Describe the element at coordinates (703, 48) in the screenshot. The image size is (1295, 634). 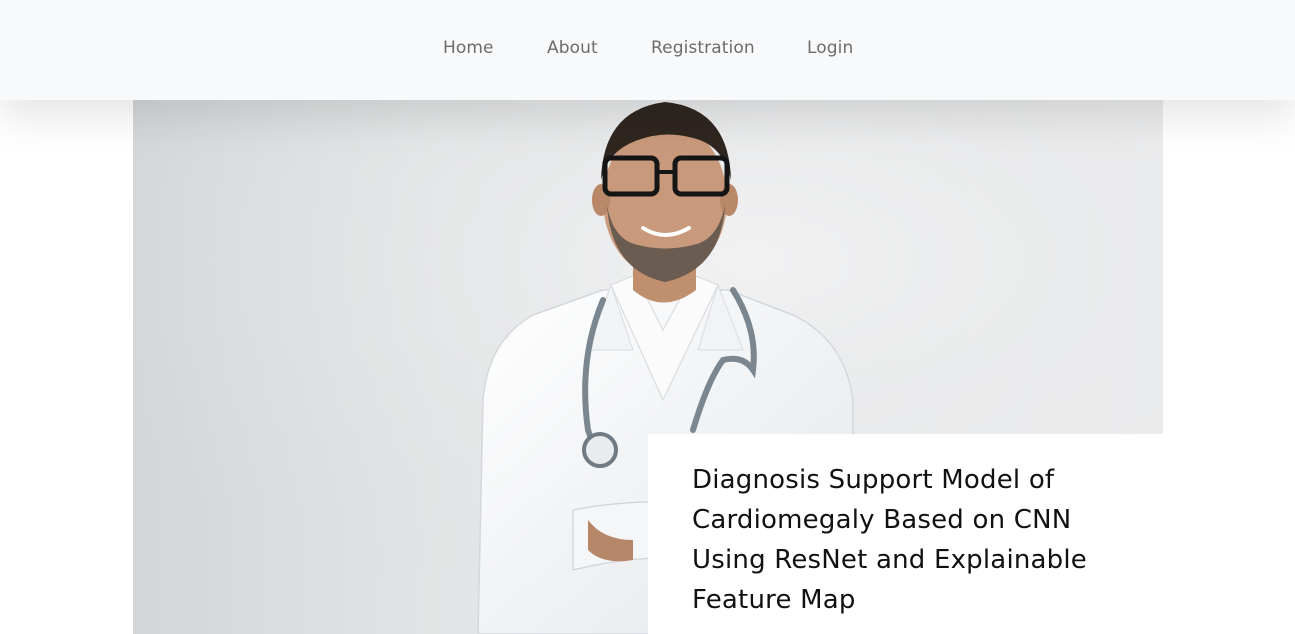
I see `nav-link-registration: Registration` at that location.